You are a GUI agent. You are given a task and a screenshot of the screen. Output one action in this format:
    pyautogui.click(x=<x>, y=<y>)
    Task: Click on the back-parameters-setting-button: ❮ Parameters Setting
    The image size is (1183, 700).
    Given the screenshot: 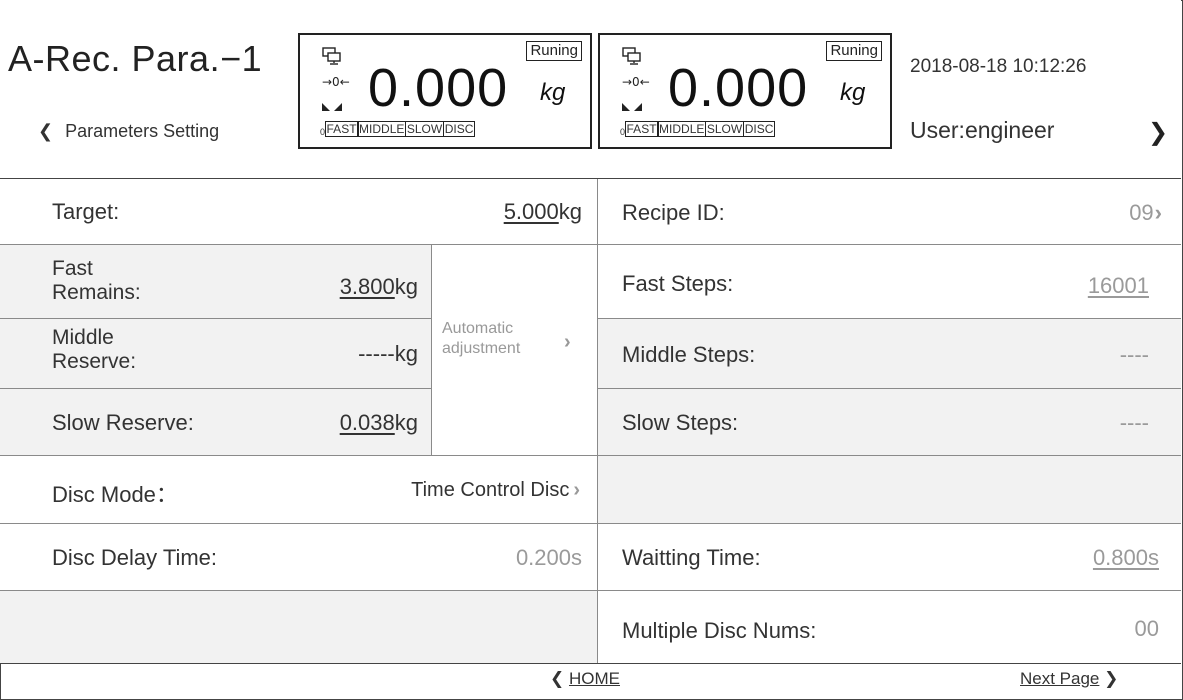 What is the action you would take?
    pyautogui.click(x=128, y=131)
    